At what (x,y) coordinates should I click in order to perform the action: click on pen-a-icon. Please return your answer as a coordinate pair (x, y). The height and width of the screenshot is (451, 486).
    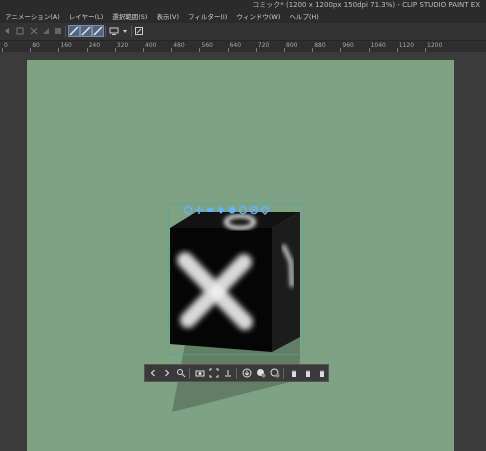
    Looking at the image, I should click on (74, 31).